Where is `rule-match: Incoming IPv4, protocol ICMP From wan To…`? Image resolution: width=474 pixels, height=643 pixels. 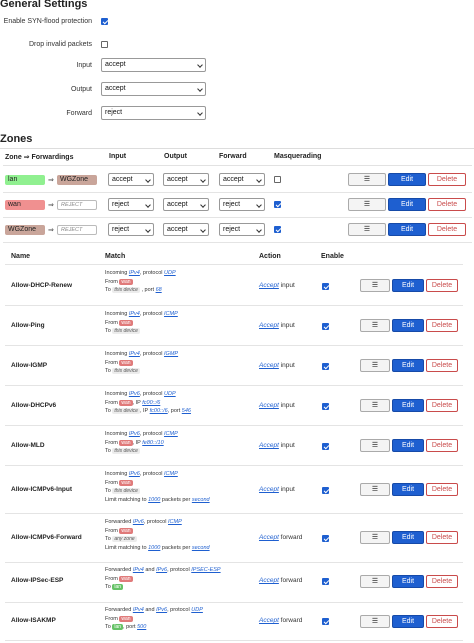
rule-match: Incoming IPv4, protocol ICMP From wan To… is located at coordinates (141, 322).